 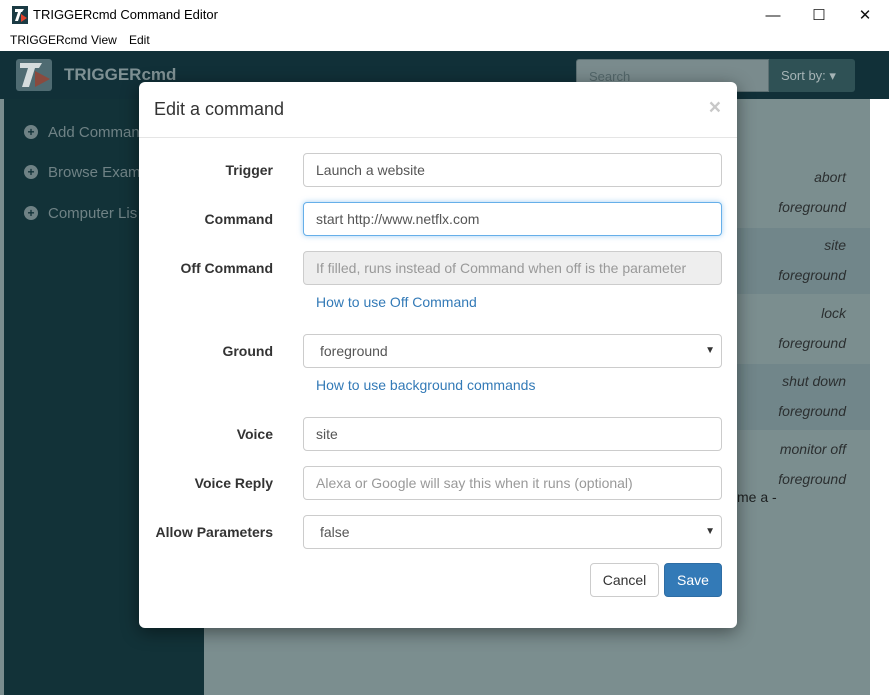 What do you see at coordinates (715, 108) in the screenshot?
I see `modal-close-icon: ×` at bounding box center [715, 108].